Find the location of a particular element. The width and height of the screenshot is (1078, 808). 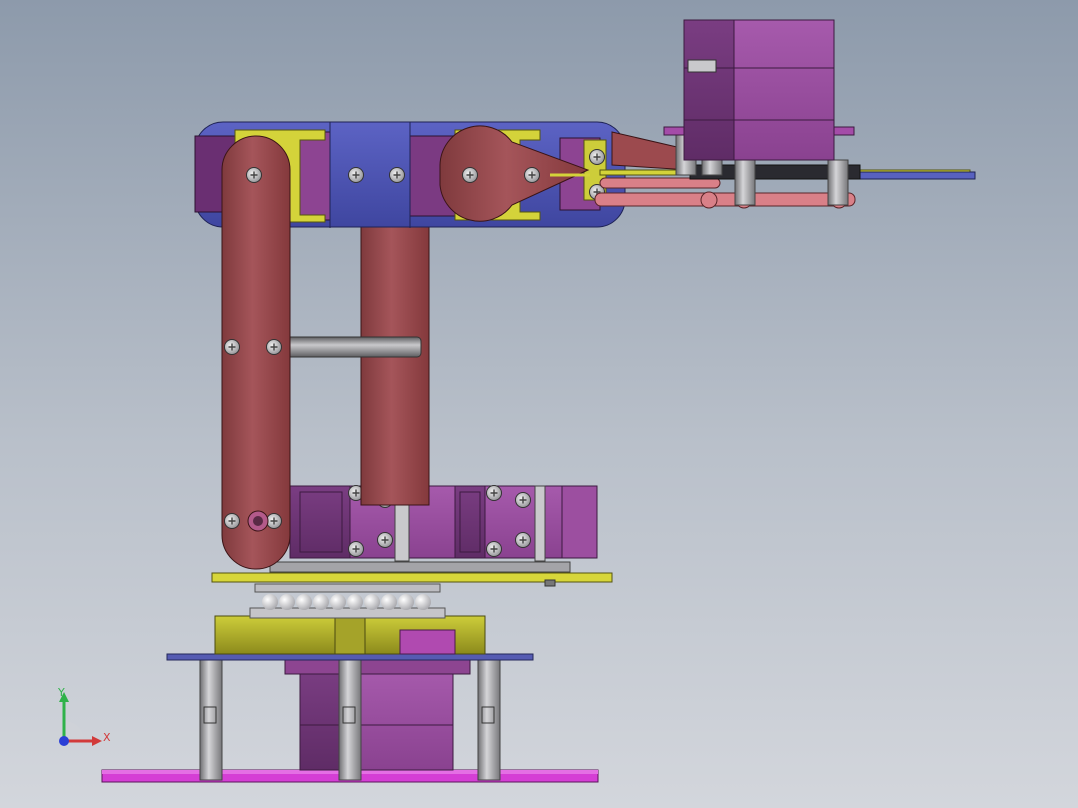

y-axis-label: Y is located at coordinates (61, 692).